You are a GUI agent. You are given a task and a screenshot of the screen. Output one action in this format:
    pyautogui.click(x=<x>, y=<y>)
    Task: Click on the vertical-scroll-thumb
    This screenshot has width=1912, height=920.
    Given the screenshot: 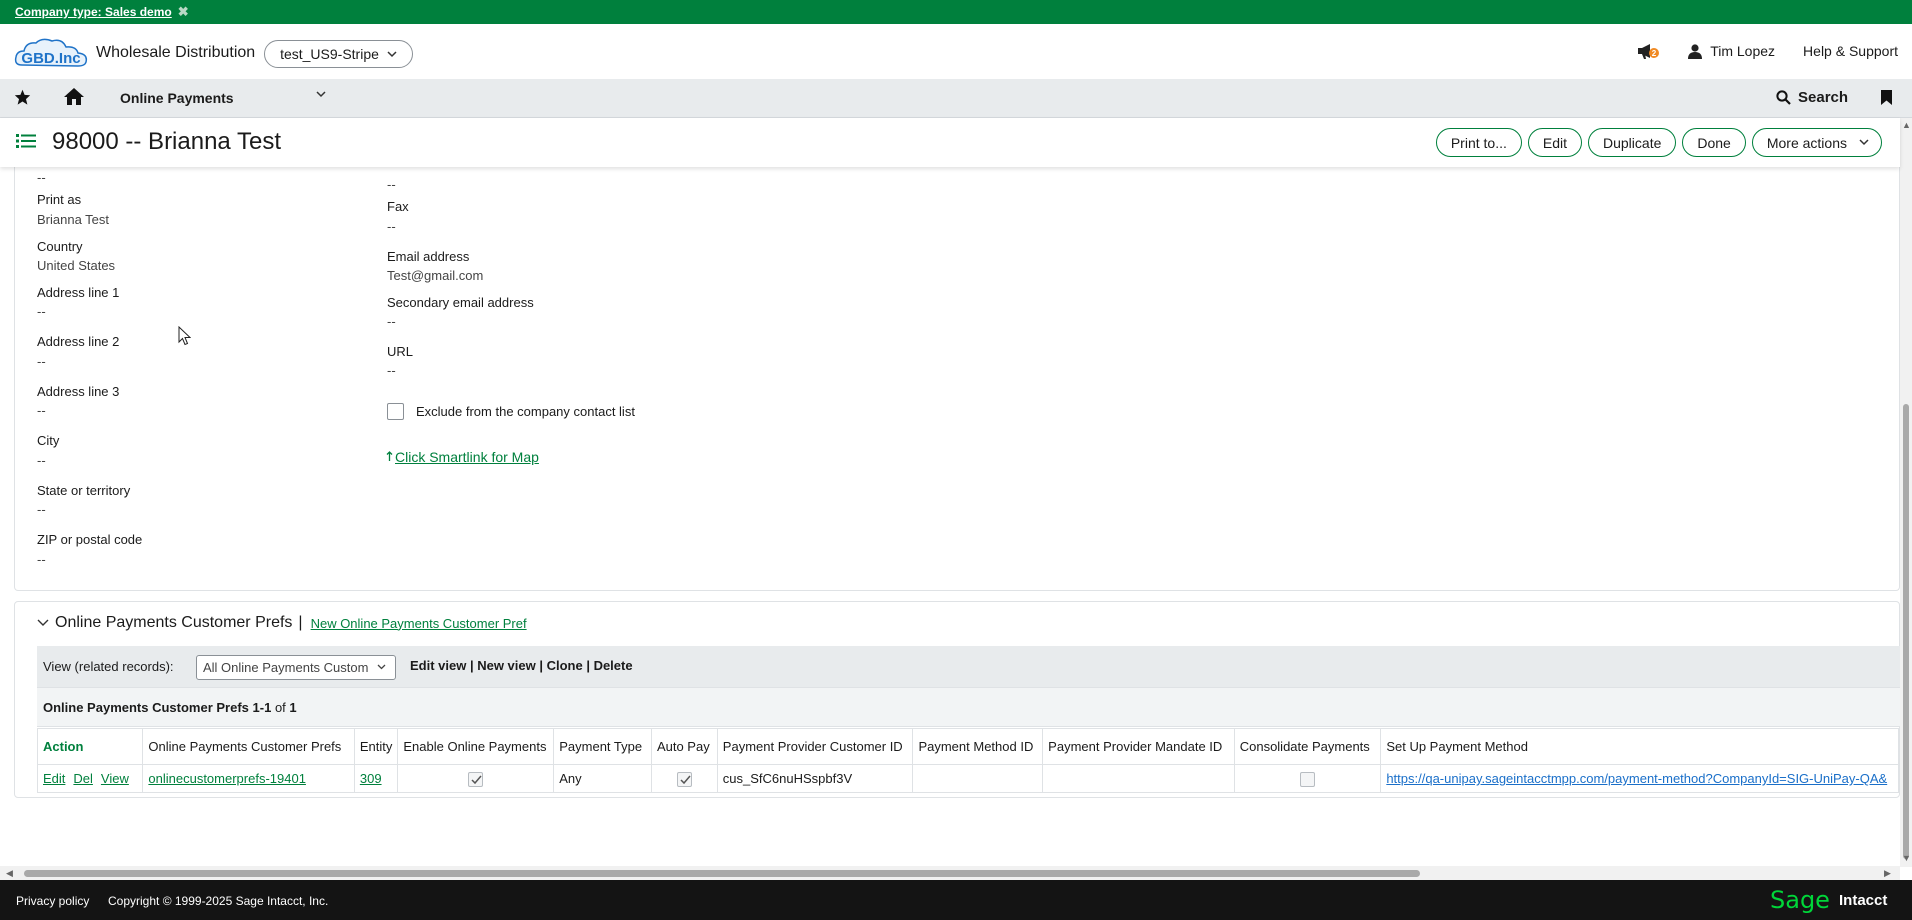 What is the action you would take?
    pyautogui.click(x=1906, y=631)
    